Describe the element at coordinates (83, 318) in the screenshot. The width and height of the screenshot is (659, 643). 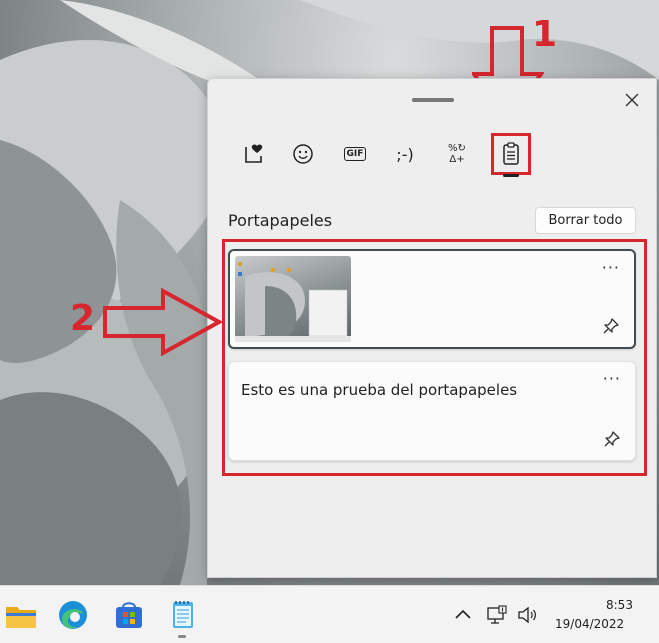
I see `annotation-number-2: 2` at that location.